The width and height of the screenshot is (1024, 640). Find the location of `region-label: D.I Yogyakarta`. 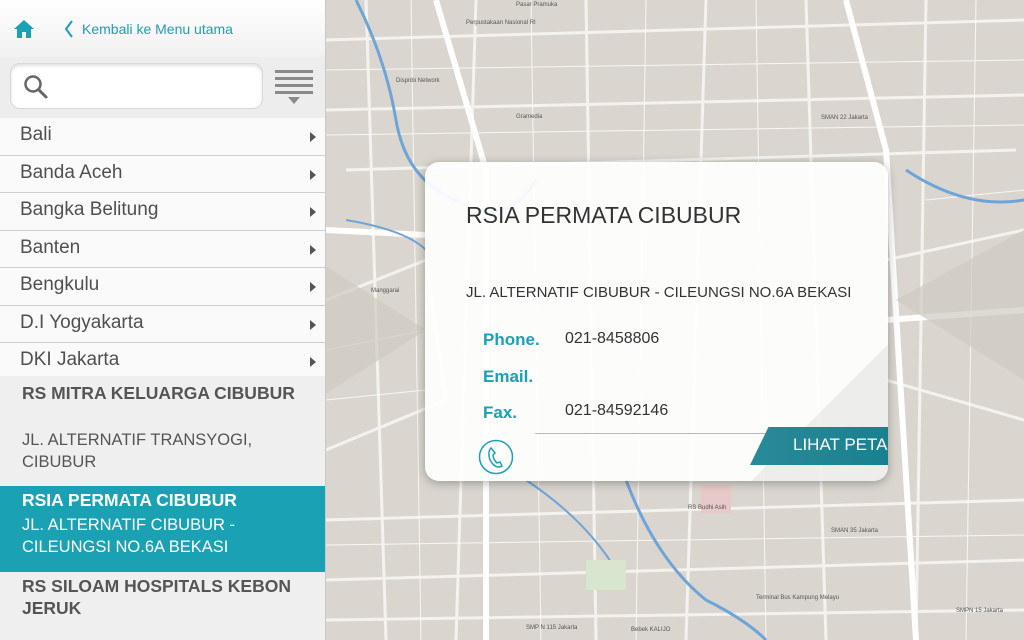

region-label: D.I Yogyakarta is located at coordinates (82, 322).